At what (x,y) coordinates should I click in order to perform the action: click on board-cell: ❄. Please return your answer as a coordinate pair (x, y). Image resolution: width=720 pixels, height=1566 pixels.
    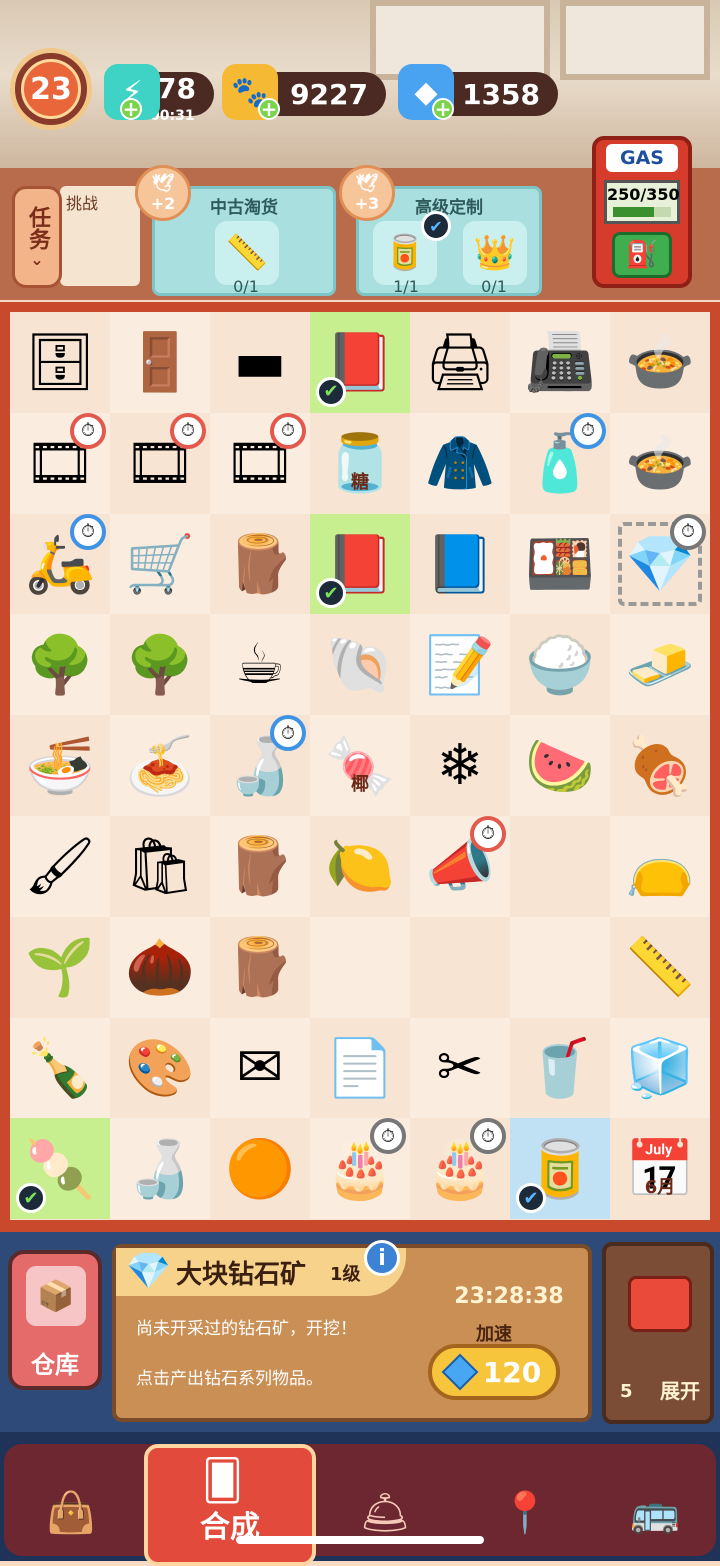
    Looking at the image, I should click on (460, 765).